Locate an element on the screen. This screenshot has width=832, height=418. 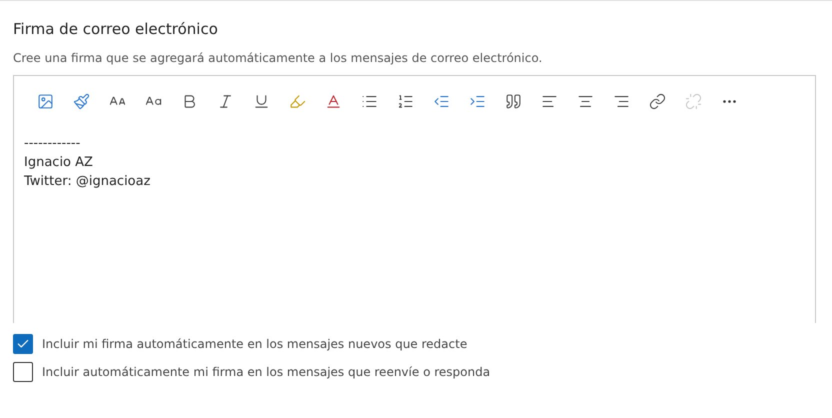
section-description: Cree una firma que se agregará automáticamente a los mensajes de correo electrónico. is located at coordinates (278, 58).